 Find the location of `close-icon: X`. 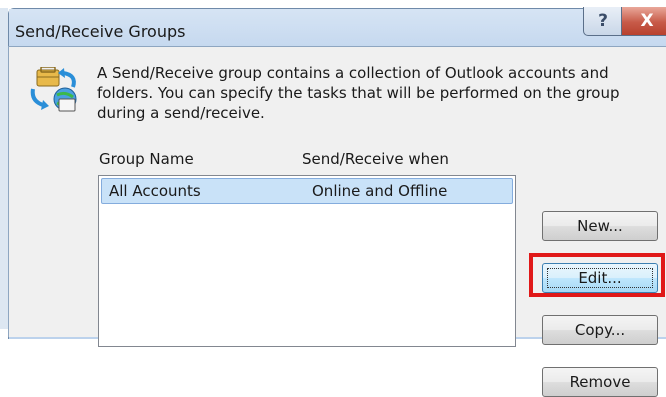

close-icon: X is located at coordinates (647, 21).